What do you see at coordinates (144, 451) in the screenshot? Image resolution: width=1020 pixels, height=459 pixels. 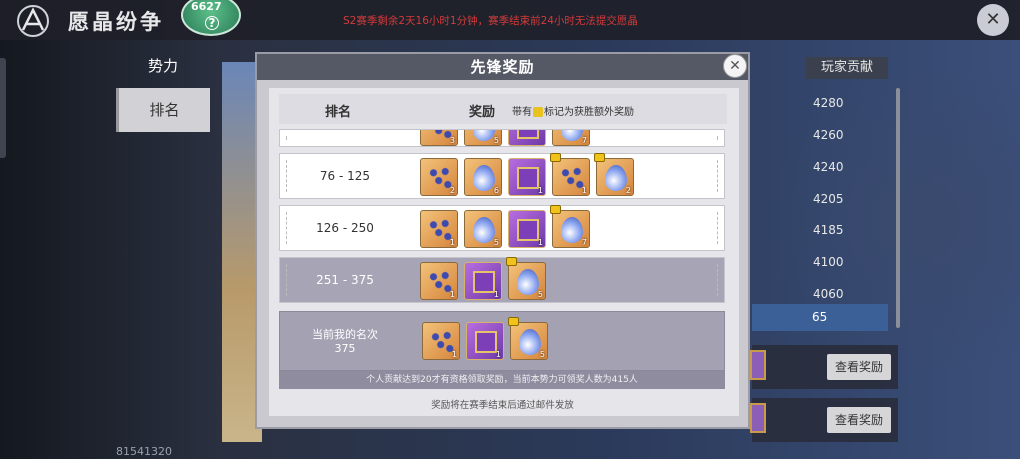 I see `player-id: 81541320` at bounding box center [144, 451].